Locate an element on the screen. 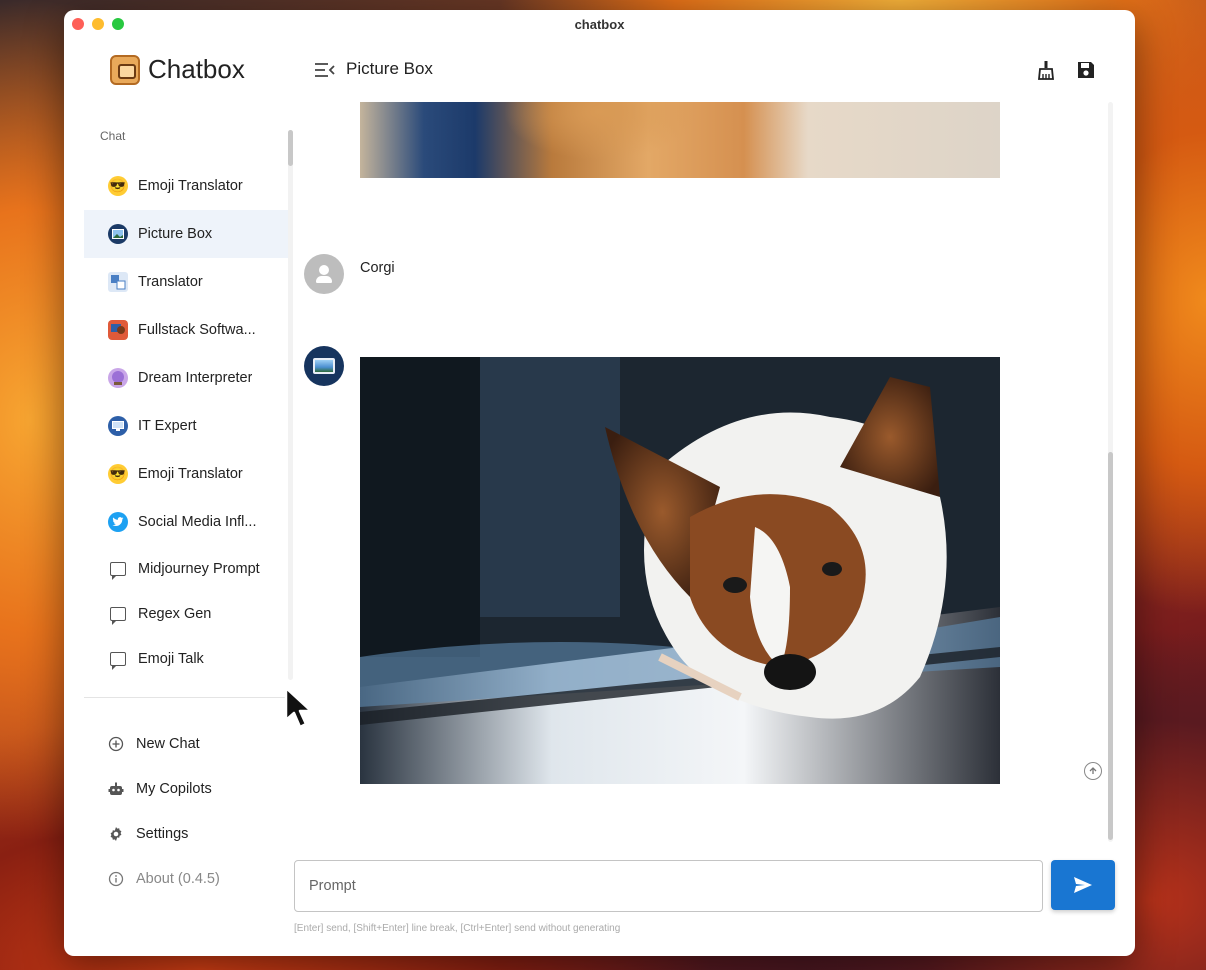  about-button: About (0.4.5) is located at coordinates (186, 878).